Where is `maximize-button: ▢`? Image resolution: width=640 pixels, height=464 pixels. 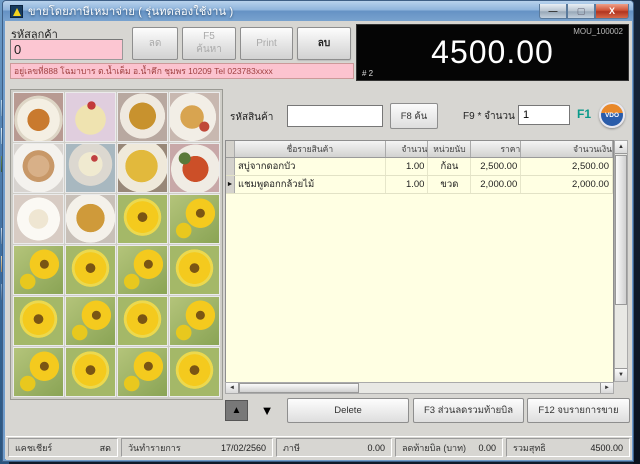
maximize-button: ▢ is located at coordinates (581, 11).